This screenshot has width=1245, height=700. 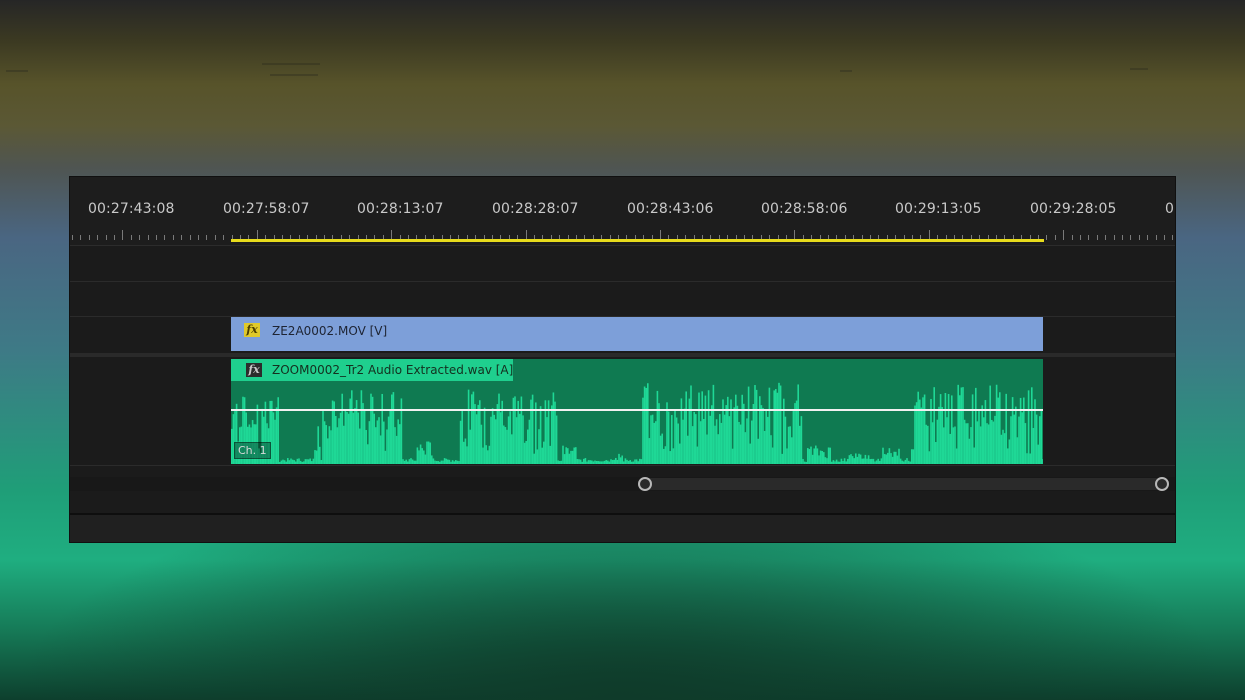 What do you see at coordinates (330, 331) in the screenshot?
I see `video-clip-name: ZE2A0002.MOV [V]` at bounding box center [330, 331].